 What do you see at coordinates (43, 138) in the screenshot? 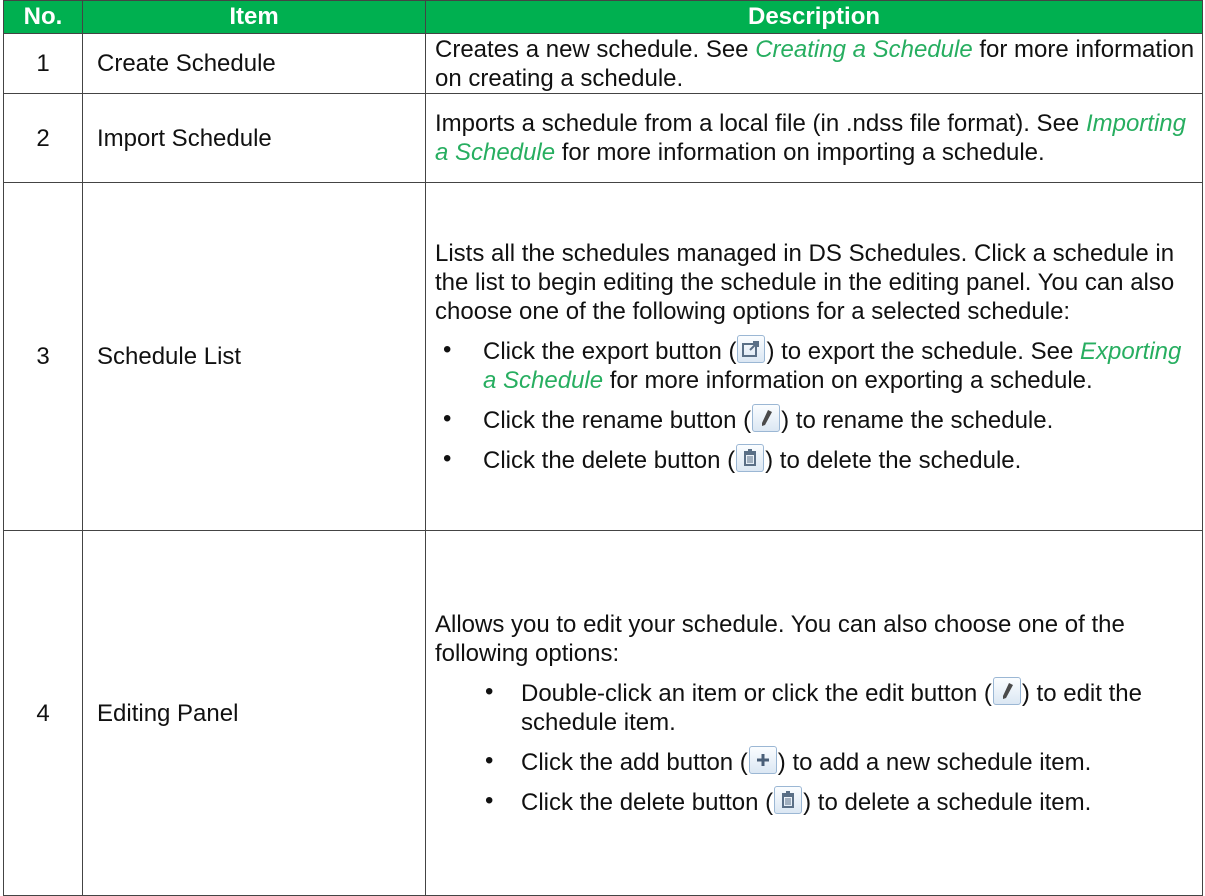
I see `row-number: 2` at bounding box center [43, 138].